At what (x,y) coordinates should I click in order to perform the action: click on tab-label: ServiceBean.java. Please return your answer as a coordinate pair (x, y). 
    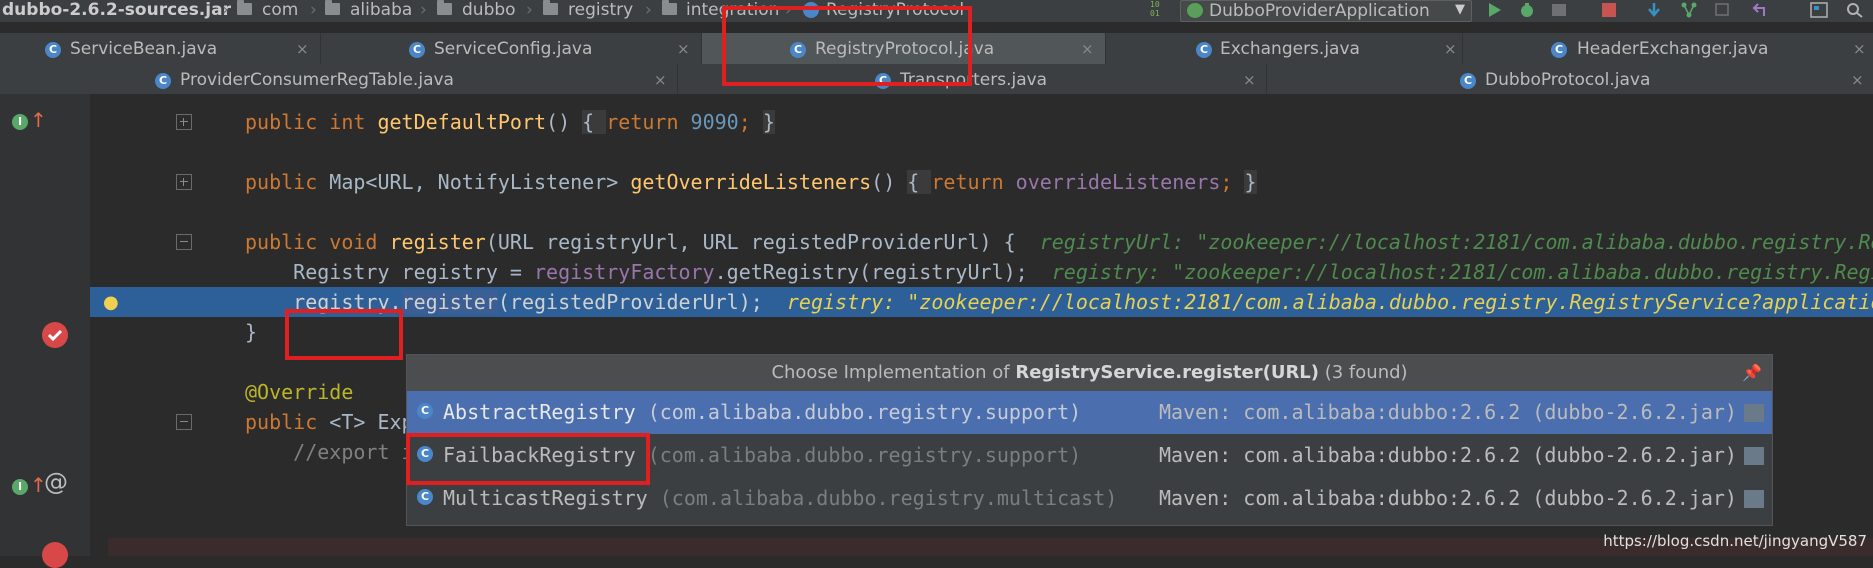
    Looking at the image, I should click on (144, 49).